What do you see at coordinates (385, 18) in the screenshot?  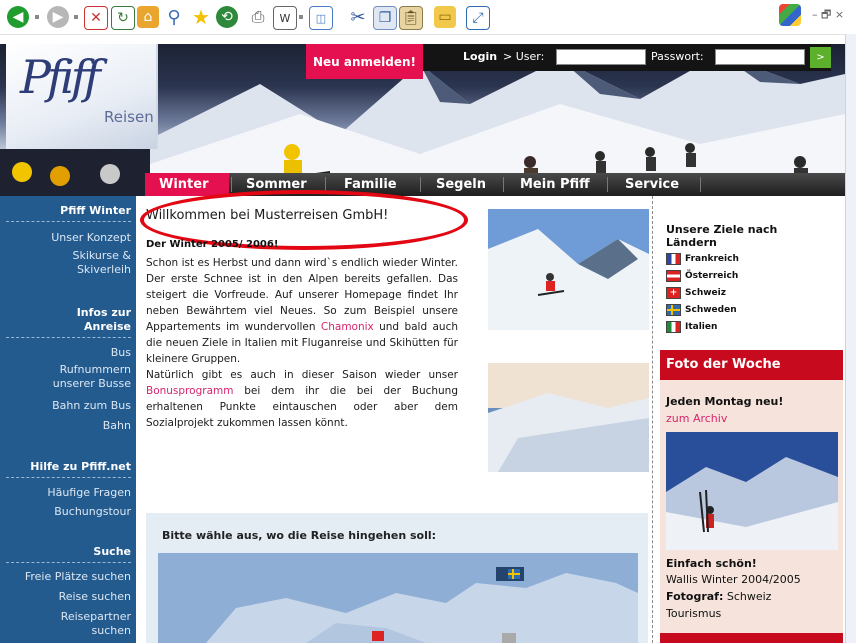 I see `copy-icon: ❐` at bounding box center [385, 18].